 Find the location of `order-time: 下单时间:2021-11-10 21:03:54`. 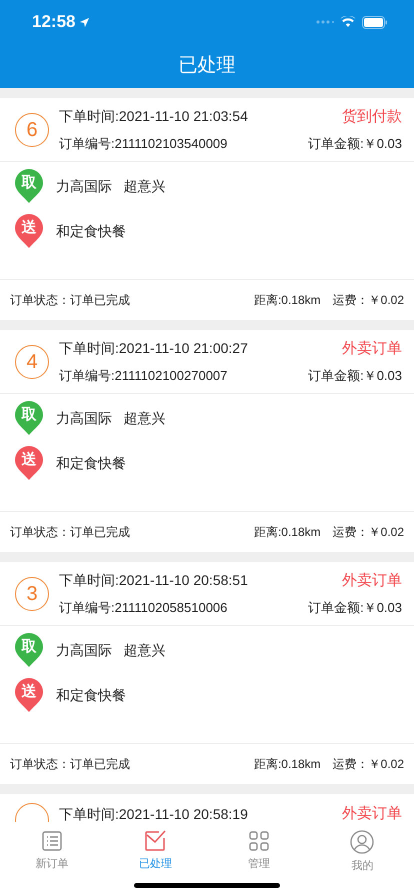

order-time: 下单时间:2021-11-10 21:03:54 is located at coordinates (153, 116).